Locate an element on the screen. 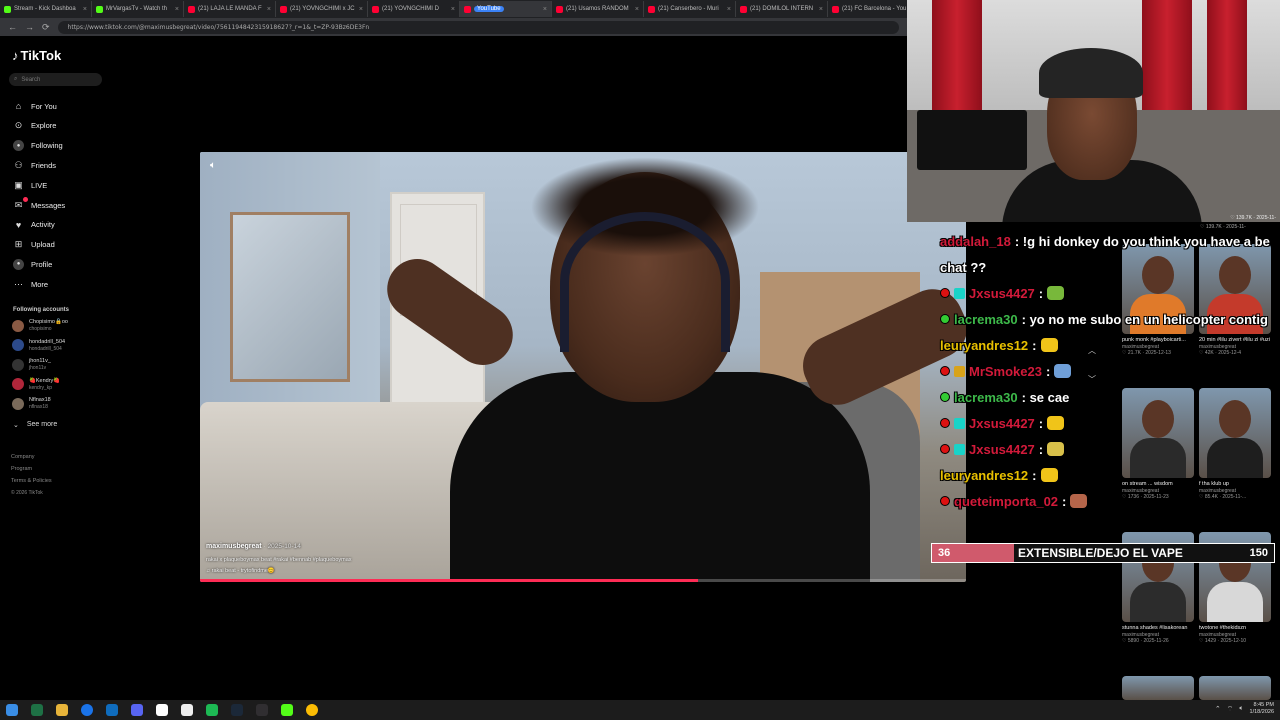 The height and width of the screenshot is (720, 1280). browser-tab: (21) Canserbero - Muri × is located at coordinates (690, 9).